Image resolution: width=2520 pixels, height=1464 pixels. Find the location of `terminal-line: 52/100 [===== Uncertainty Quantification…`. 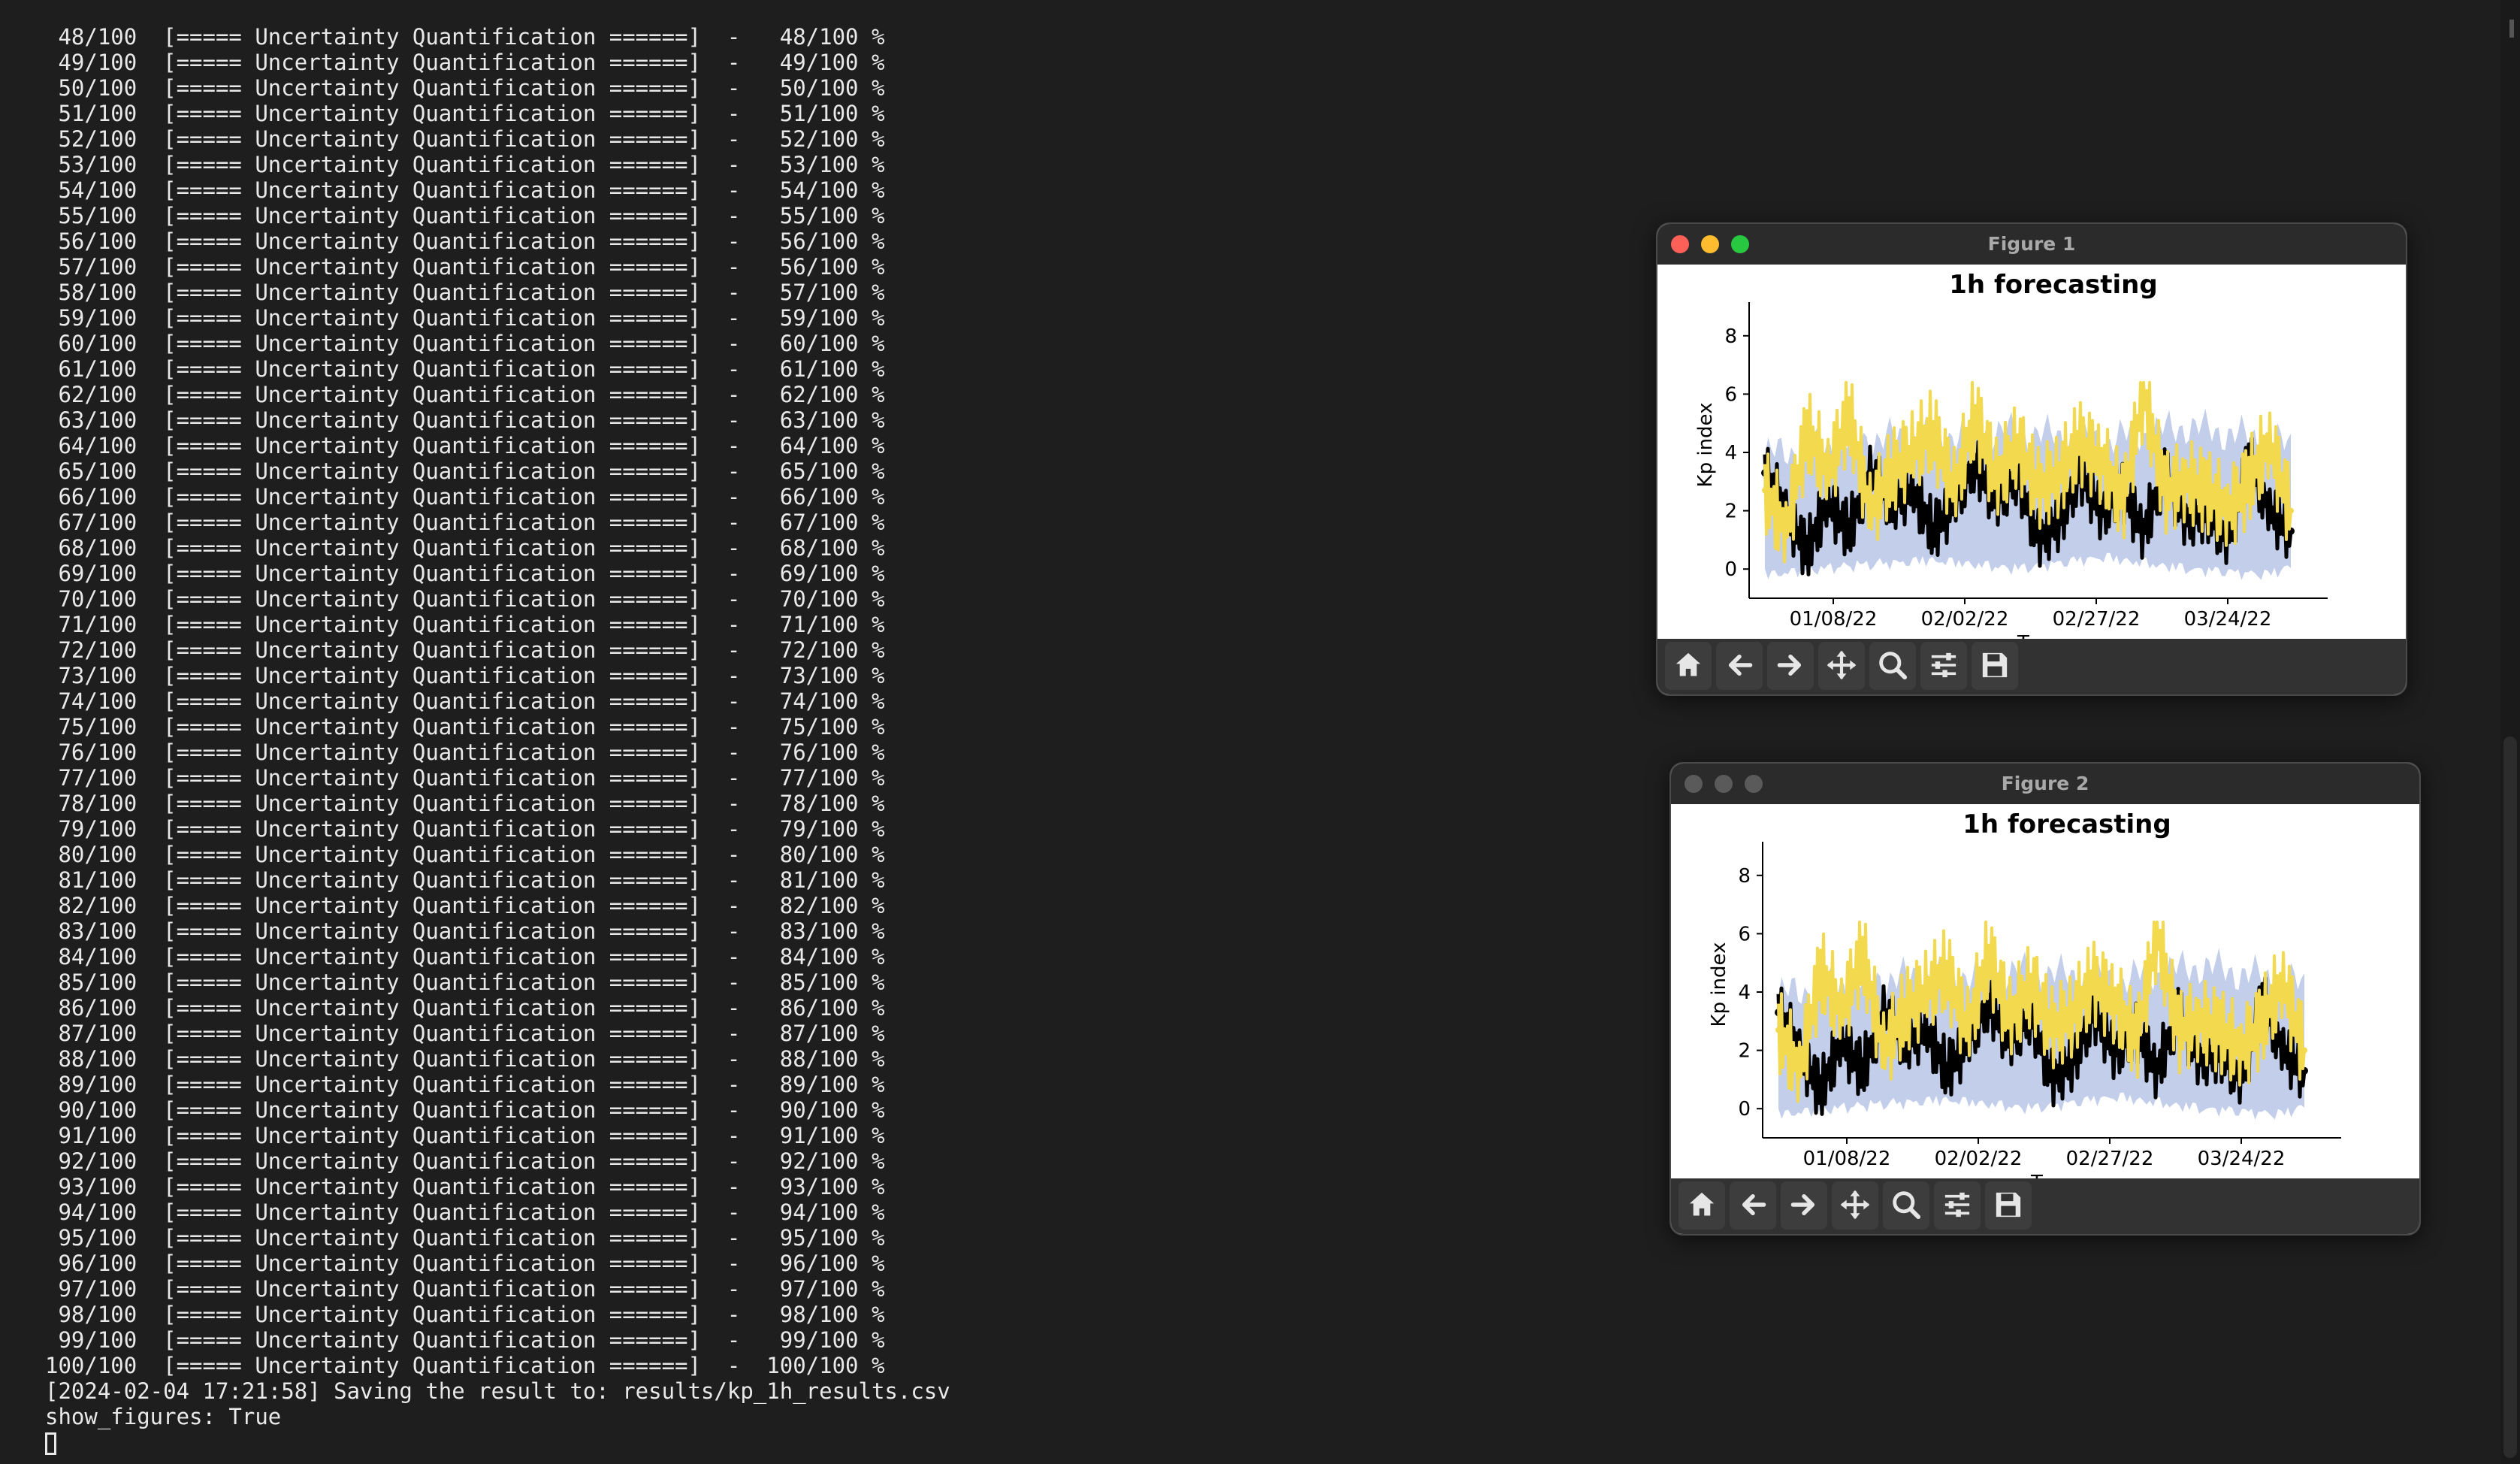

terminal-line: 52/100 [===== Uncertainty Quantification… is located at coordinates (465, 139).